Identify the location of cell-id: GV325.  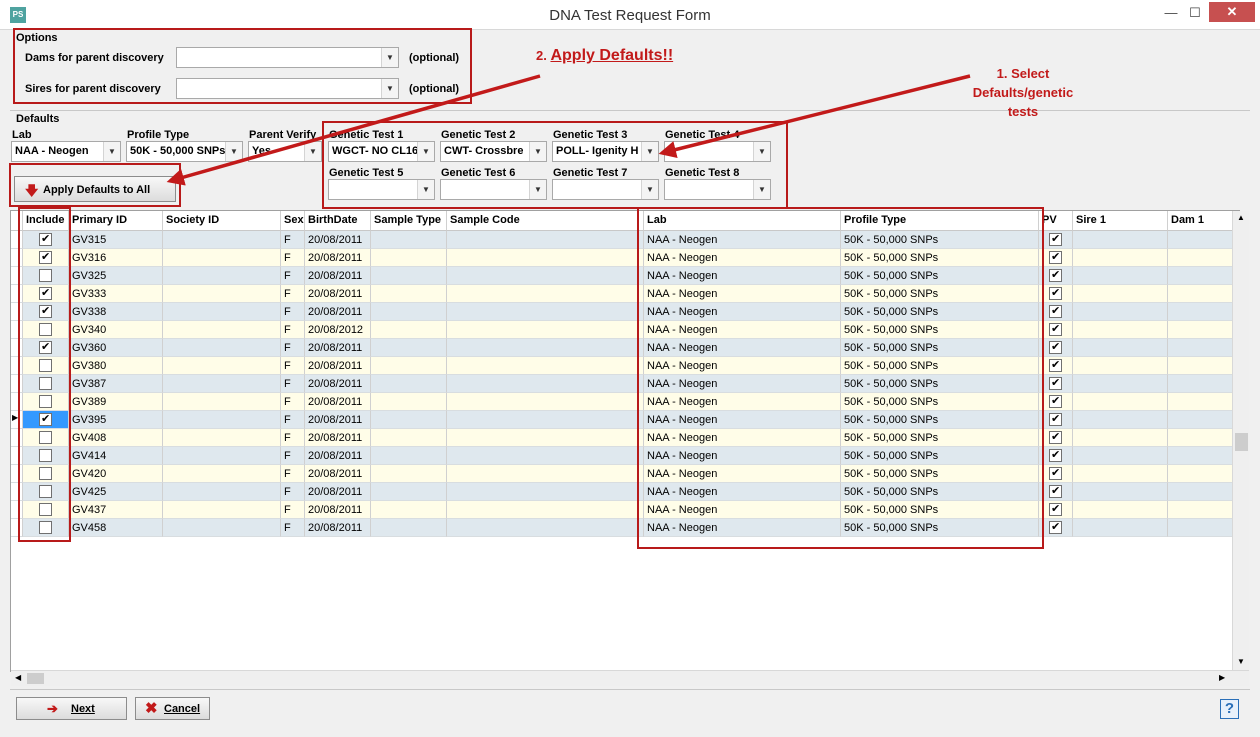
(116, 276).